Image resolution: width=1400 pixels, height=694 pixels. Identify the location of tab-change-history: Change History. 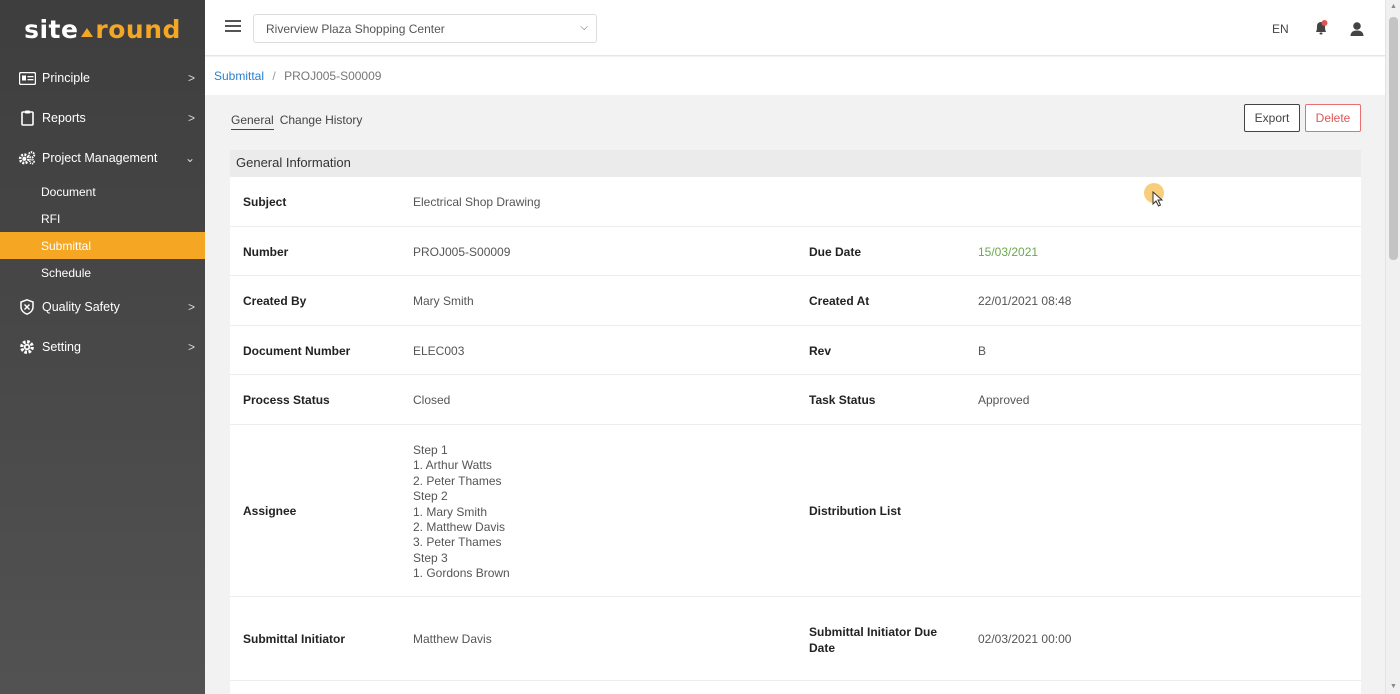
(321, 121).